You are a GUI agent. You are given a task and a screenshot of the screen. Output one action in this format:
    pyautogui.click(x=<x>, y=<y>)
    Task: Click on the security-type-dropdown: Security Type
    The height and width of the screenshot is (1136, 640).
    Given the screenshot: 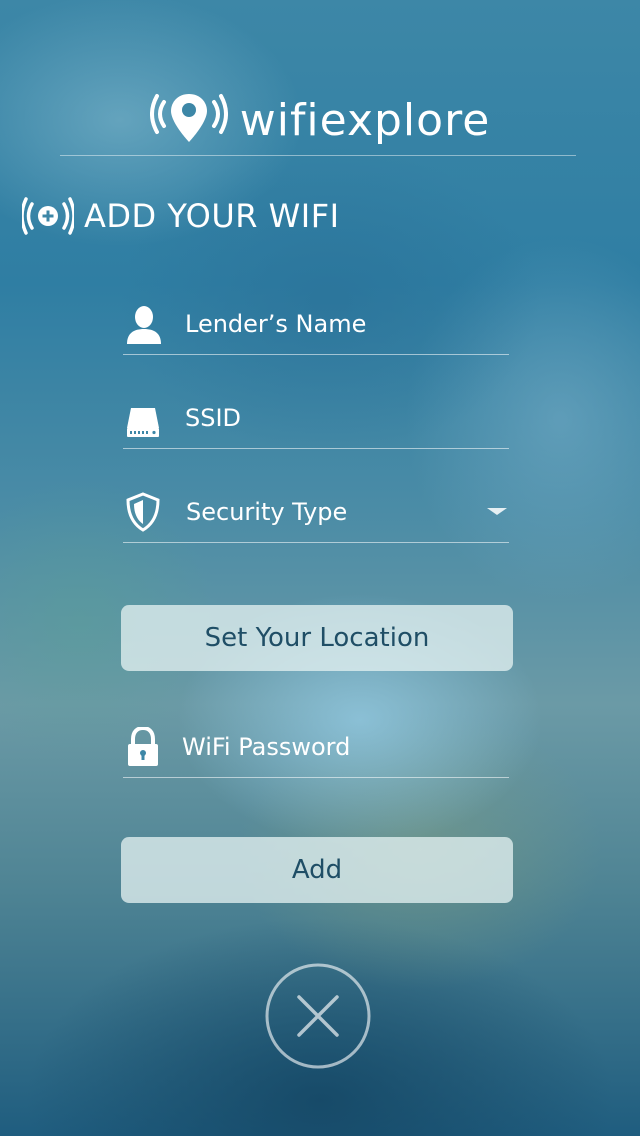 What is the action you would take?
    pyautogui.click(x=316, y=514)
    